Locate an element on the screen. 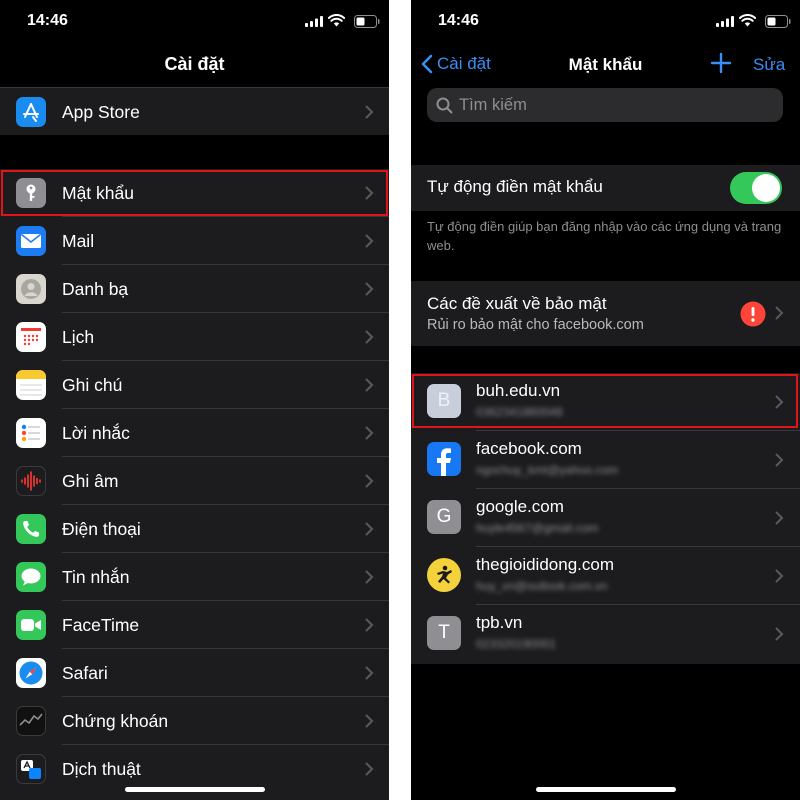 The image size is (800, 800). app-store-icon is located at coordinates (31, 112).